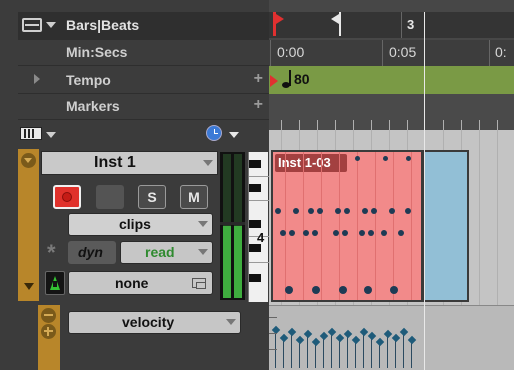 The image size is (514, 370). What do you see at coordinates (291, 52) in the screenshot?
I see `time-label: 0:00` at bounding box center [291, 52].